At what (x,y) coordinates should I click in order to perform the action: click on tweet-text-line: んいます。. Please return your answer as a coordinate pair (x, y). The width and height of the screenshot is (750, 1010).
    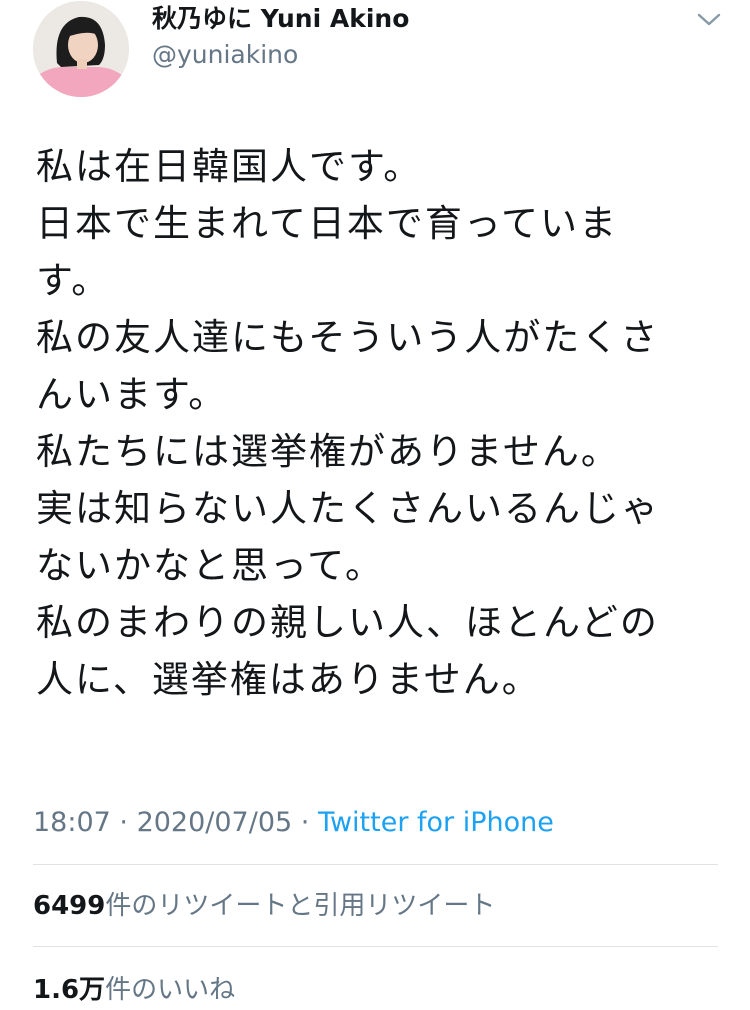
    Looking at the image, I should click on (132, 394).